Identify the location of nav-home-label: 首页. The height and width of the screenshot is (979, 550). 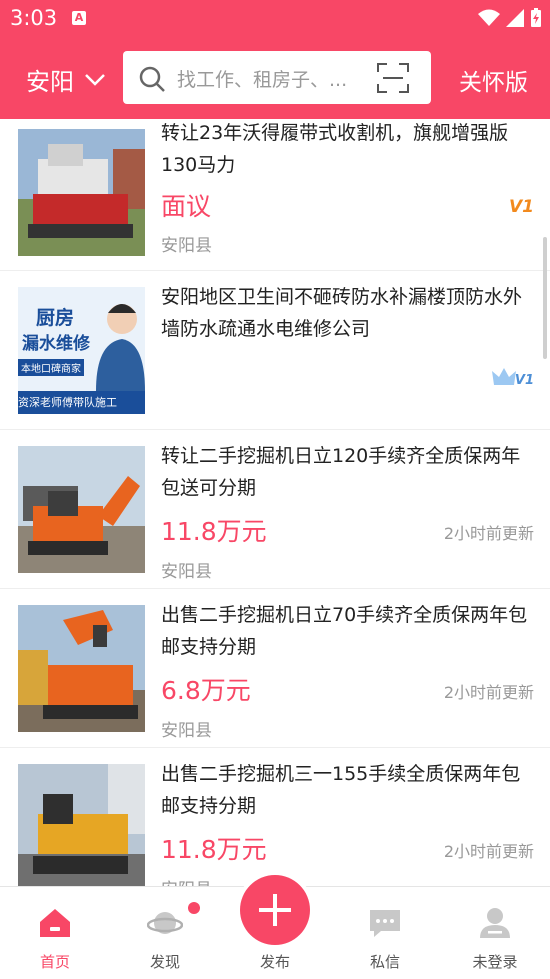
(54, 962).